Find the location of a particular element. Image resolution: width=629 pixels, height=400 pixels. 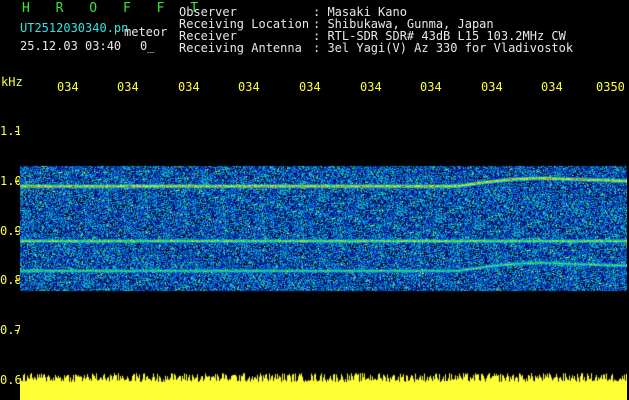

axis-unit-label: kHz is located at coordinates (12, 82).